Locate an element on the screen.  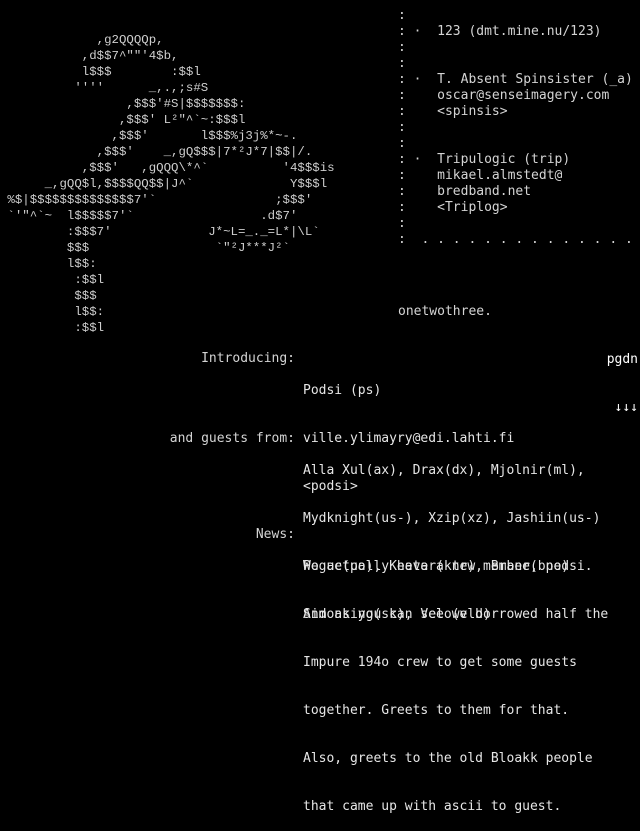
ascii-art-line: ,$$$' ,gQQQ\*^` '4$$$is is located at coordinates (167, 168).